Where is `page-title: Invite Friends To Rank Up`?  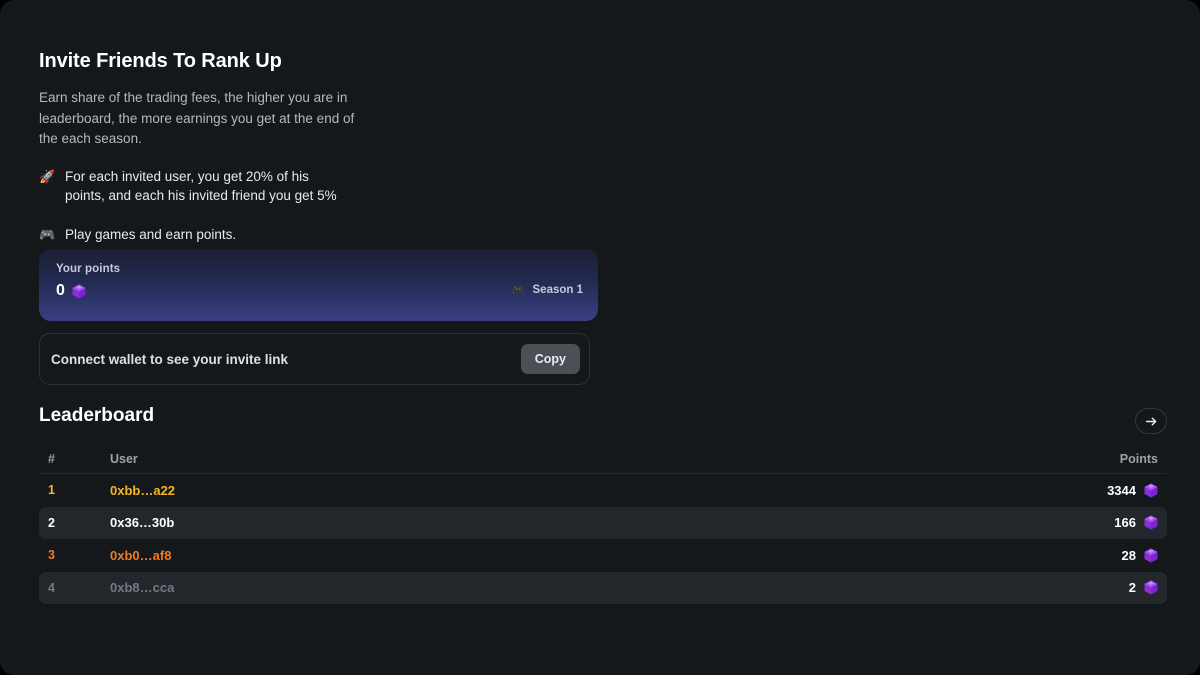
page-title: Invite Friends To Rank Up is located at coordinates (160, 61).